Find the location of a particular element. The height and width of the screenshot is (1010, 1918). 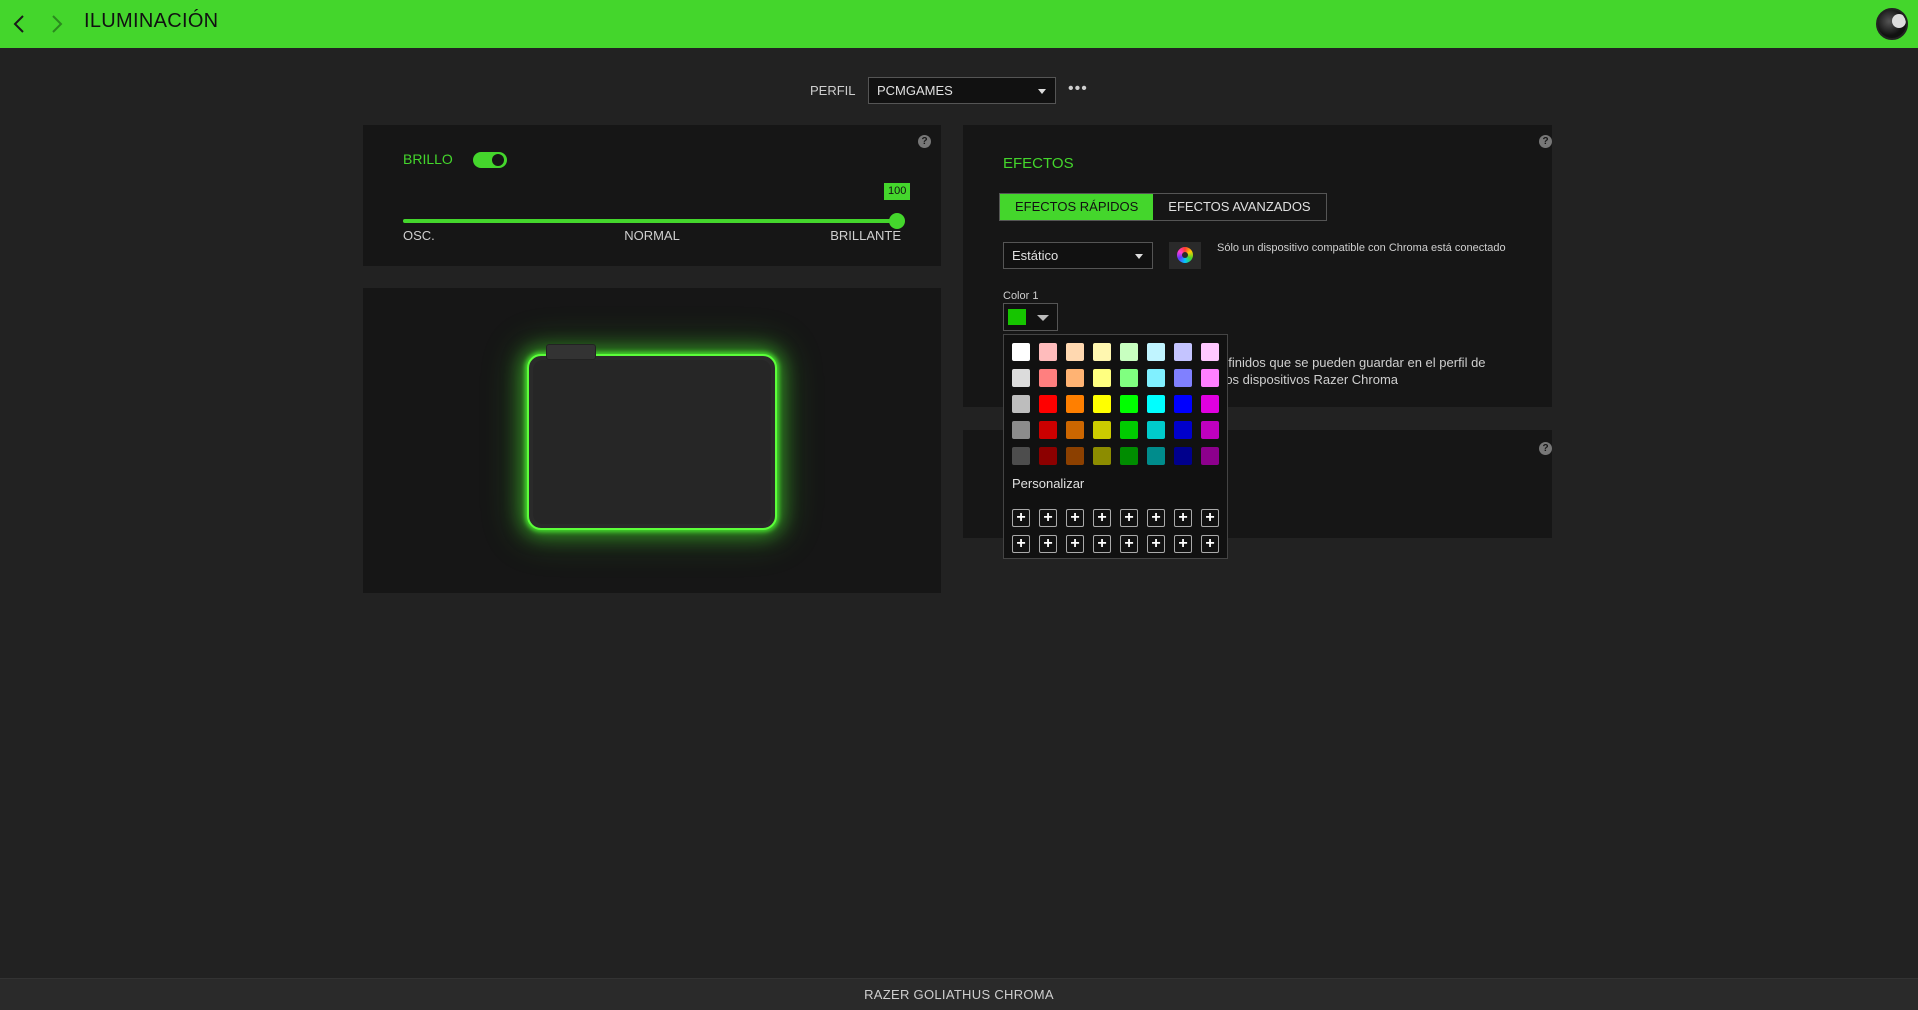

profile-label: PERFIL is located at coordinates (833, 90).